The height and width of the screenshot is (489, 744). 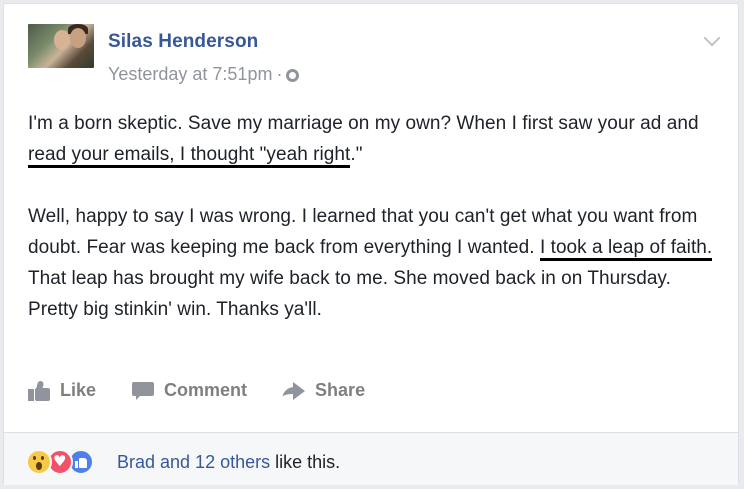 I want to click on avatar, so click(x=61, y=46).